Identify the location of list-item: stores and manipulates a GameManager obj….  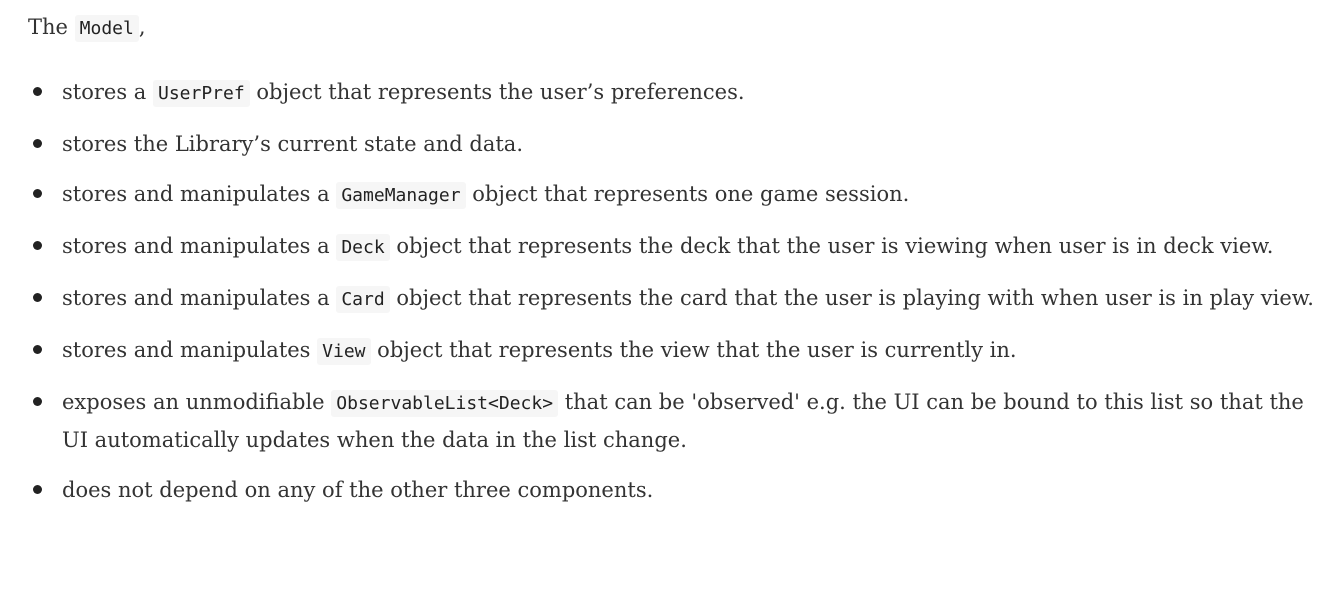
(673, 195).